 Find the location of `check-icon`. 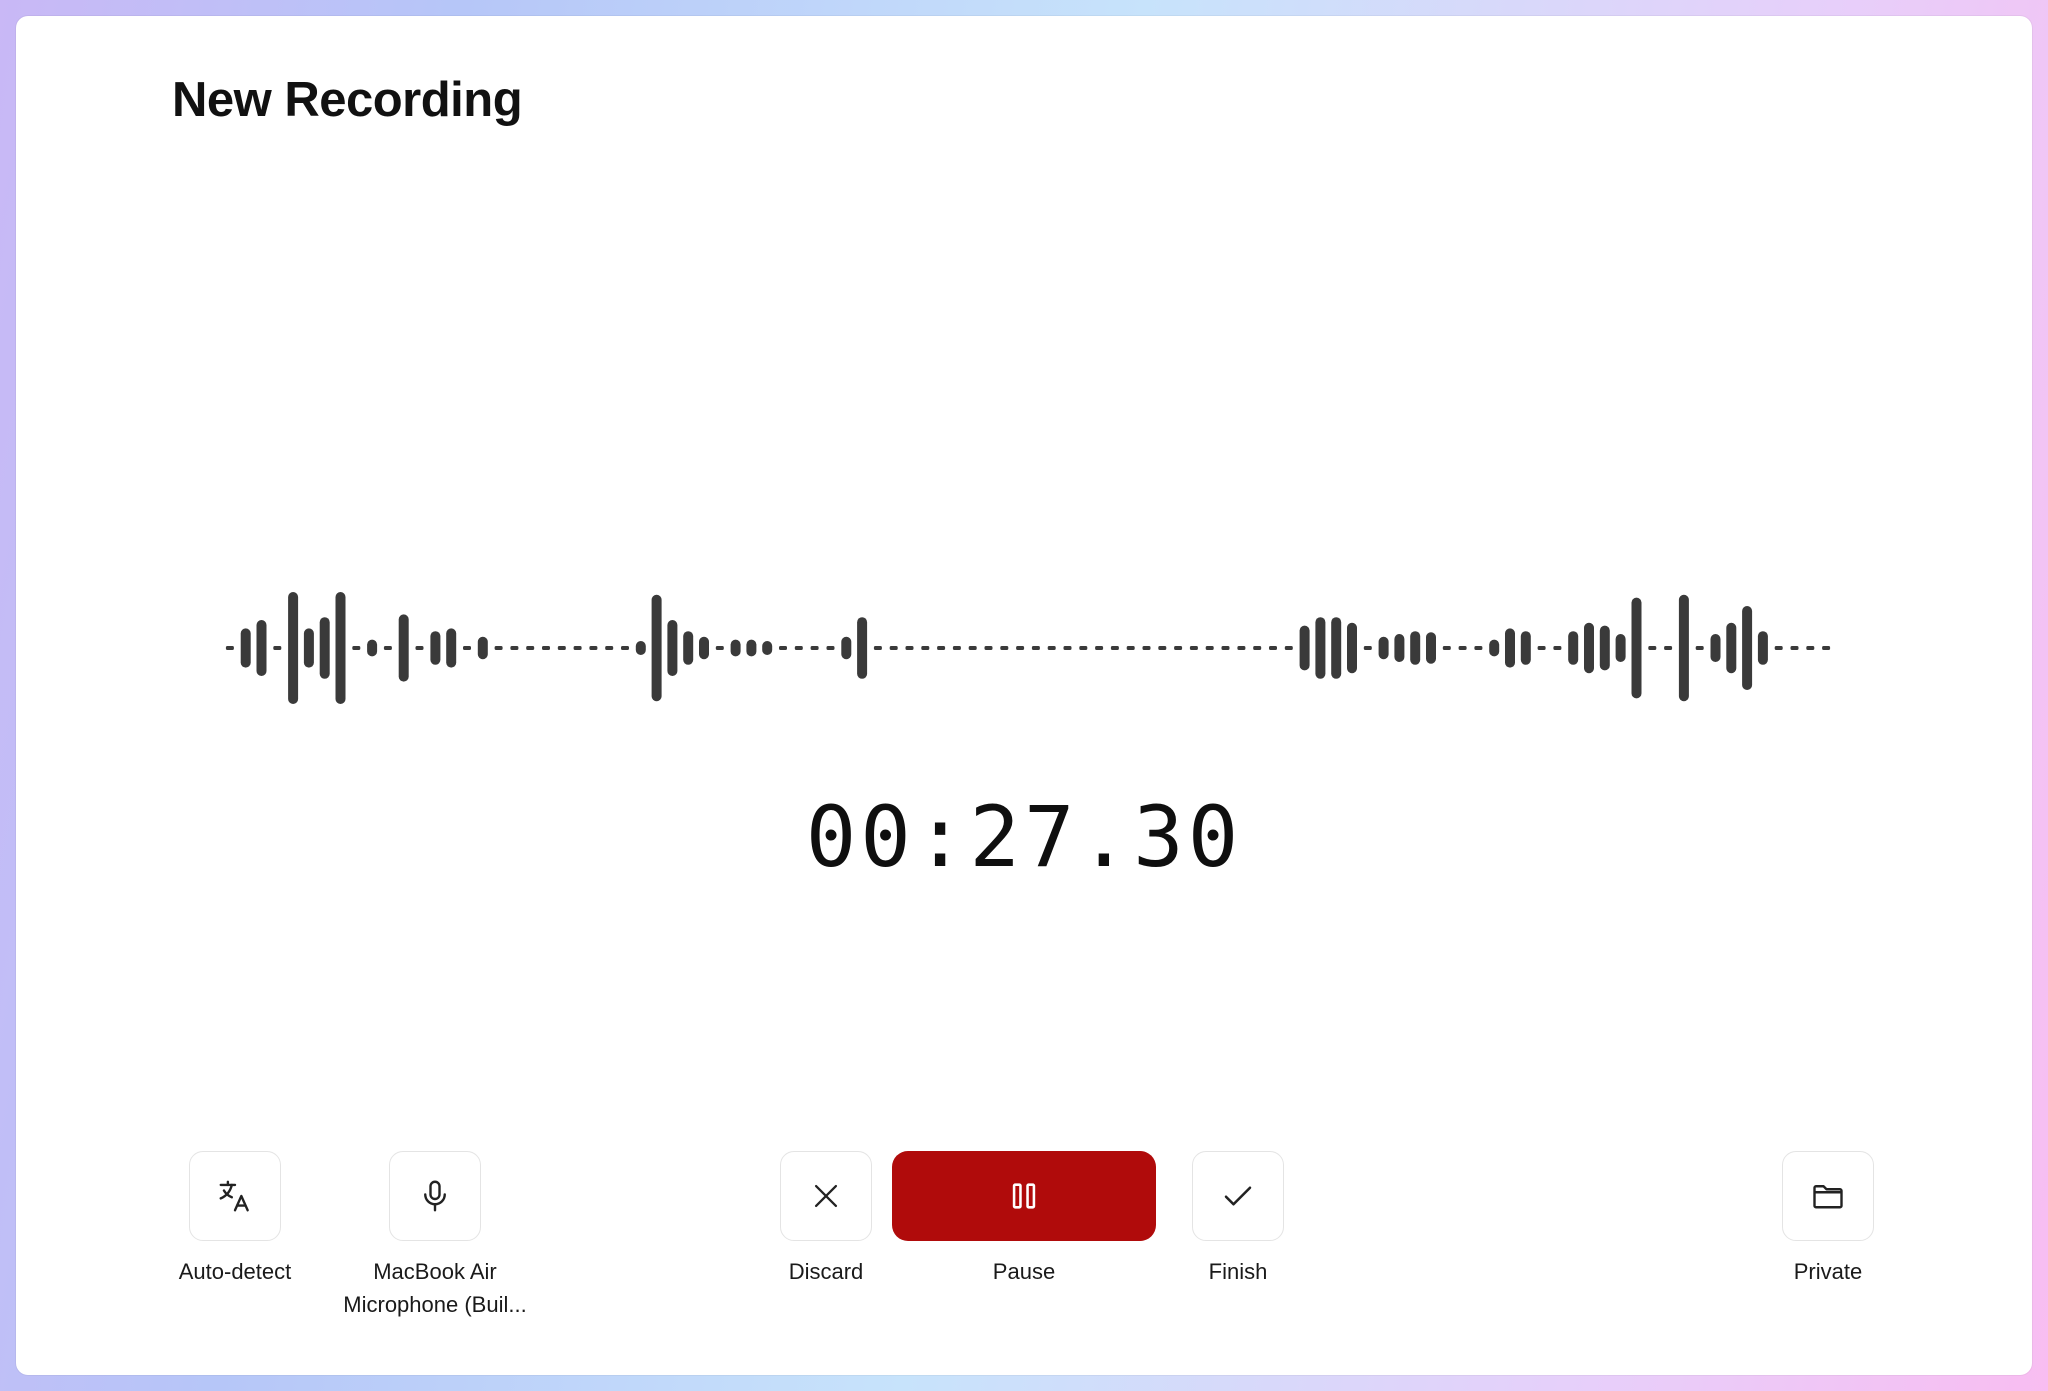

check-icon is located at coordinates (1238, 1196).